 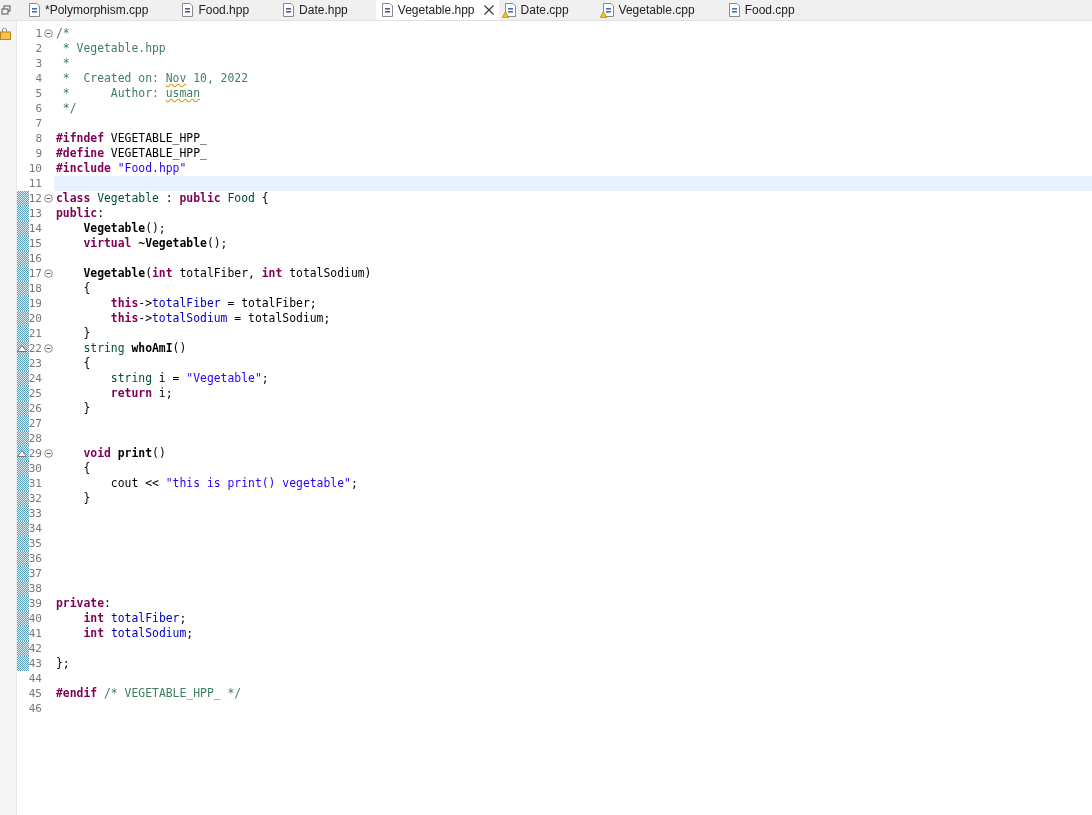 I want to click on code-line: *, so click(x=66, y=63).